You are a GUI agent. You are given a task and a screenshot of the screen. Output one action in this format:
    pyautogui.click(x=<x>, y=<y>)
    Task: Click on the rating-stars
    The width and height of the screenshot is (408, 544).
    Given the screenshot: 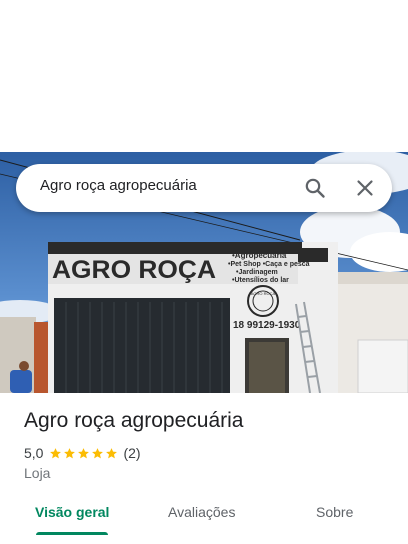 What is the action you would take?
    pyautogui.click(x=84, y=453)
    